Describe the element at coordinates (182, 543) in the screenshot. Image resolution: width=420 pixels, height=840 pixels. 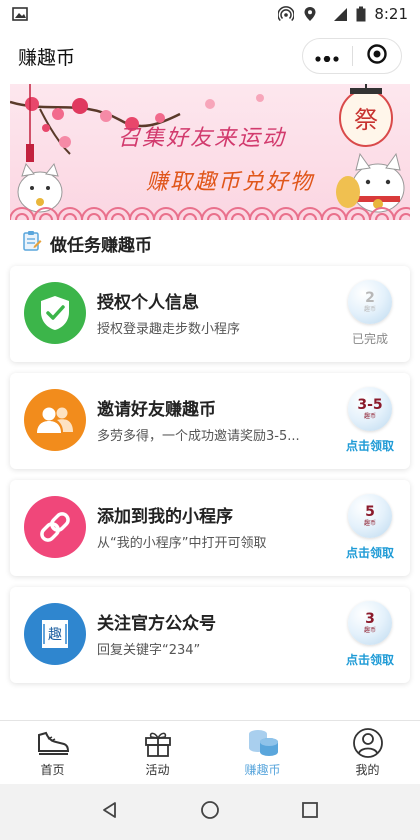
I see `task-description: 从“我的小程序”中打开可领取` at that location.